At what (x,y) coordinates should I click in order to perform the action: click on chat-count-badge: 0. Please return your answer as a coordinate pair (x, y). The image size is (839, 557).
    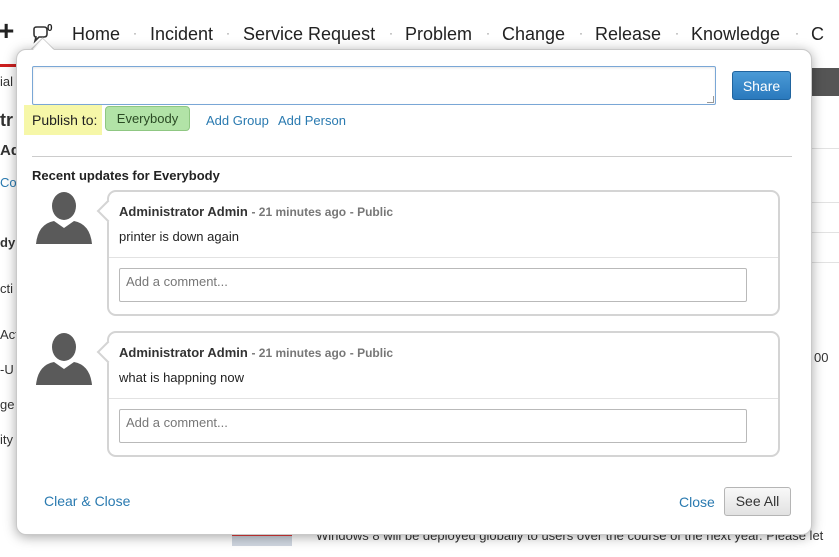
    Looking at the image, I should click on (50, 28).